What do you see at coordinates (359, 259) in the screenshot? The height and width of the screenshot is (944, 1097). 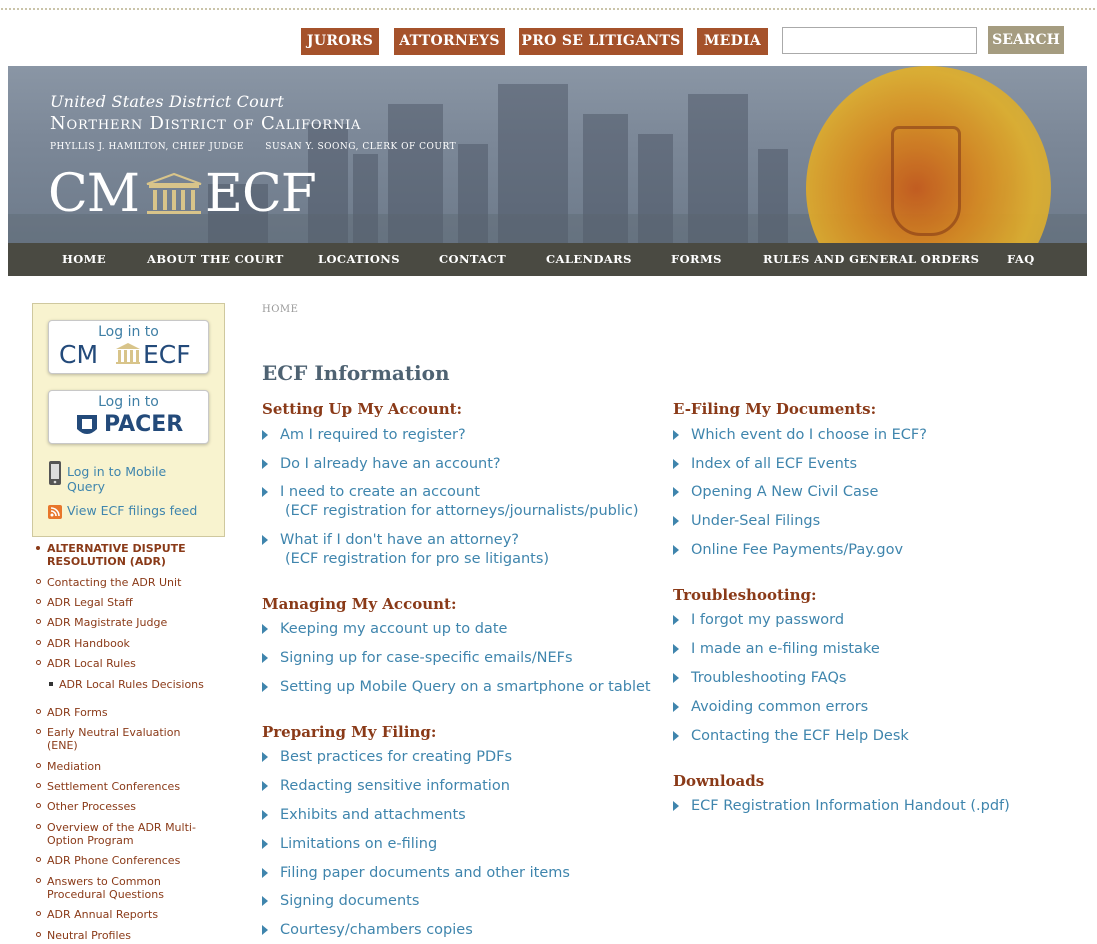 I see `nav-locations: LOCATIONS` at bounding box center [359, 259].